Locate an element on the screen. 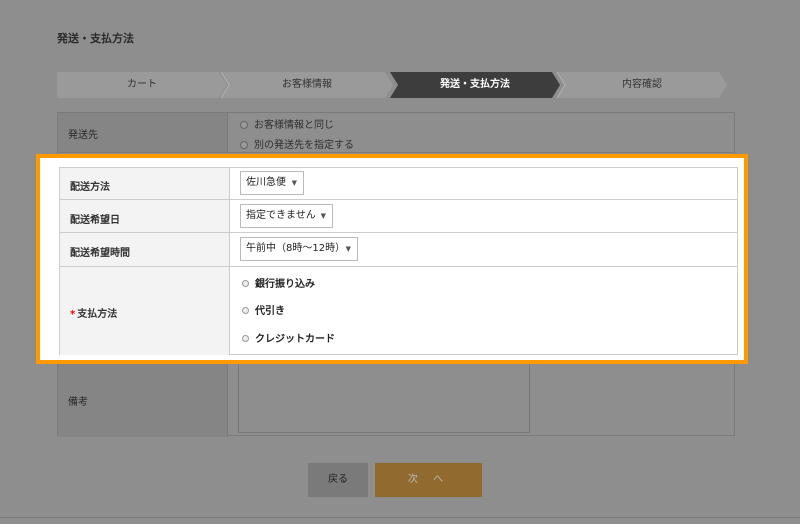  notes-label: 備考 is located at coordinates (78, 402).